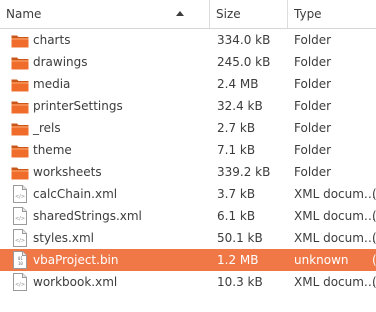 The width and height of the screenshot is (376, 312). Describe the element at coordinates (75, 194) in the screenshot. I see `file-name: calcChain.xml` at that location.